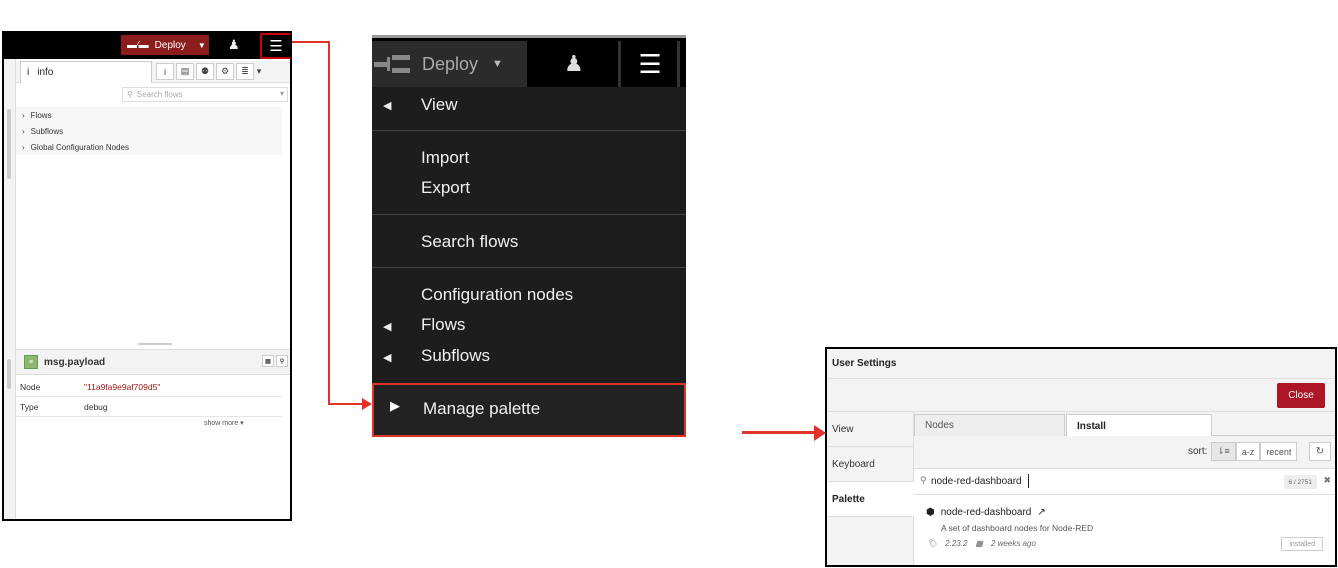 This screenshot has height=568, width=1338. I want to click on tag-icon: 🏷, so click(932, 543).